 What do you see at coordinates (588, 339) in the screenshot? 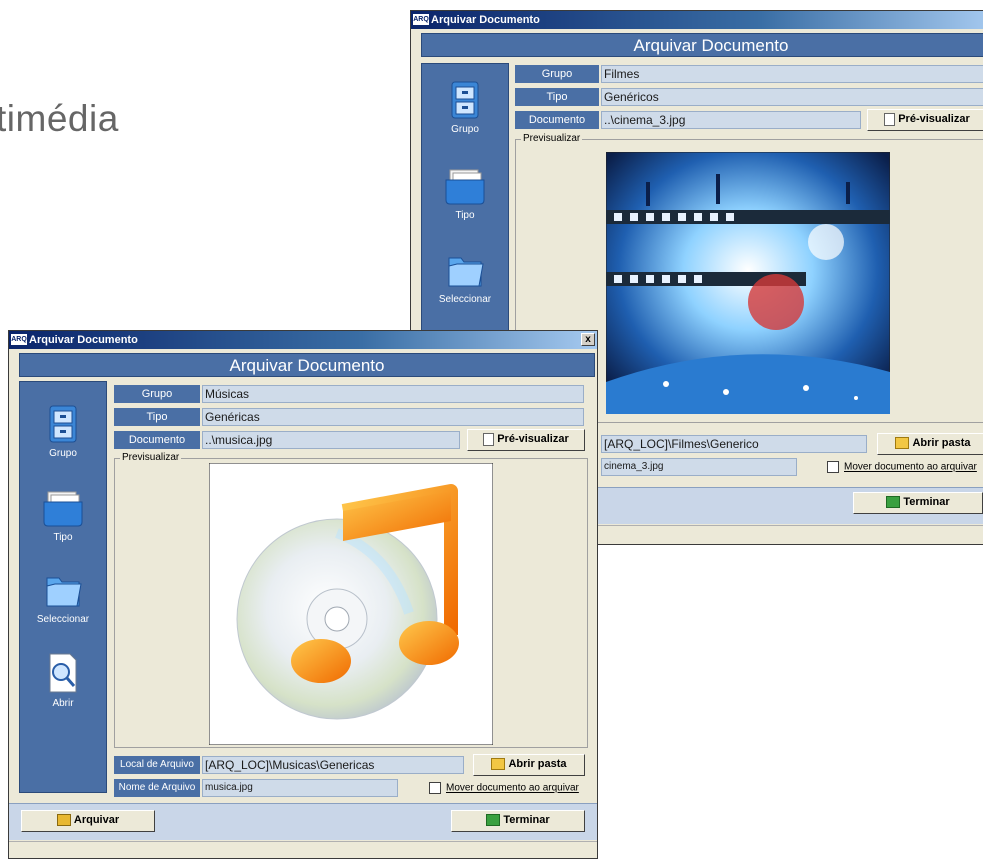
I see `close-button: x` at bounding box center [588, 339].